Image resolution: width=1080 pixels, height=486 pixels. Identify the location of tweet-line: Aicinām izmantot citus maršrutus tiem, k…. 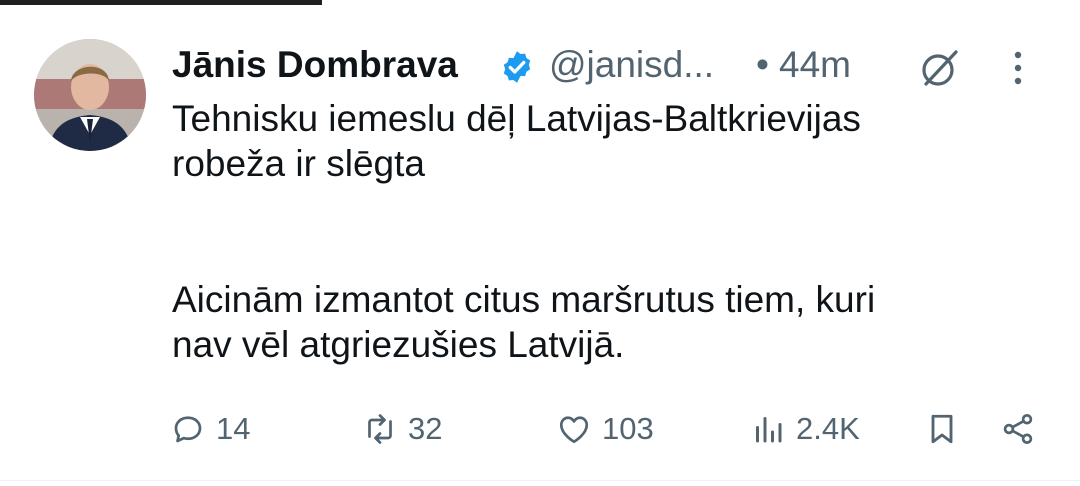
(524, 299).